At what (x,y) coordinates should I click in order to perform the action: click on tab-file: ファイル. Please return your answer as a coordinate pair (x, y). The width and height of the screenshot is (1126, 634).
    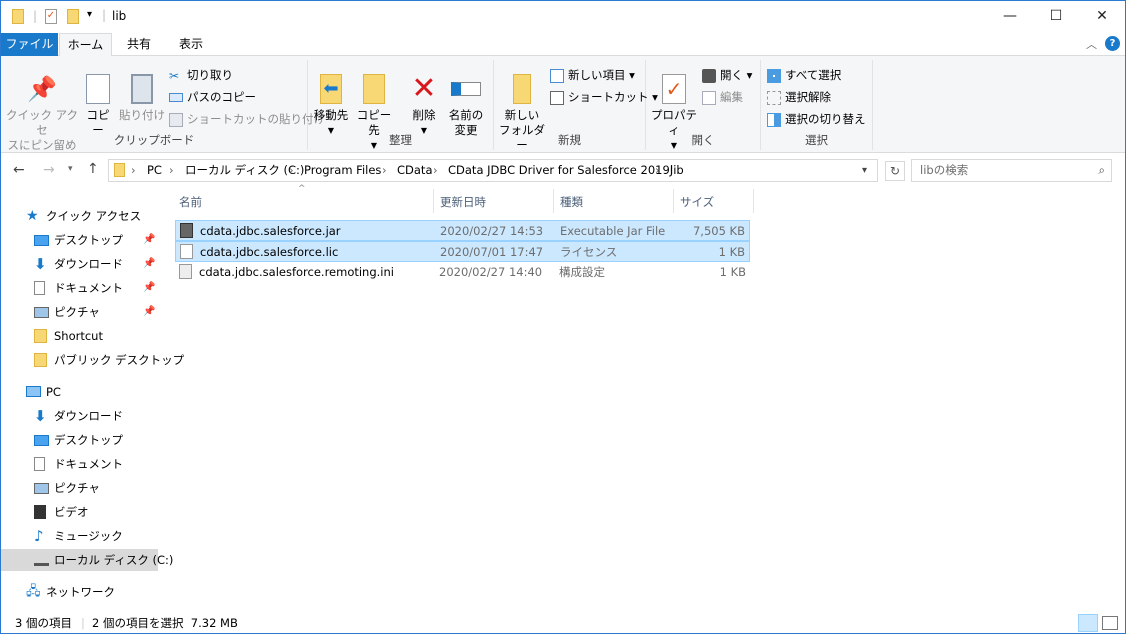
    Looking at the image, I should click on (29, 44).